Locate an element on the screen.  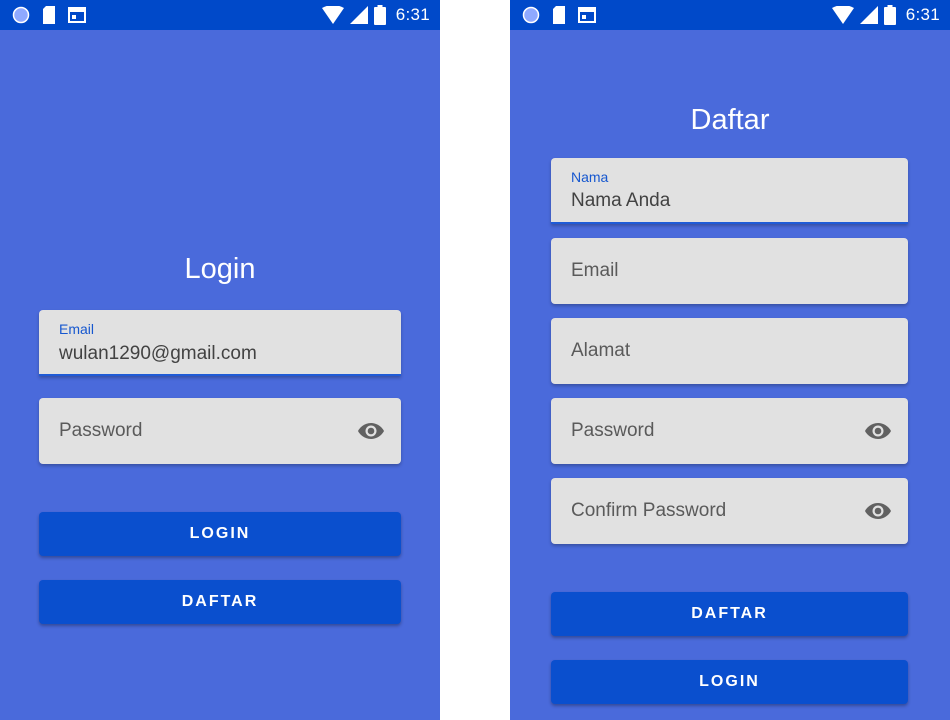
name-field: Nama Nama Anda is located at coordinates (729, 191).